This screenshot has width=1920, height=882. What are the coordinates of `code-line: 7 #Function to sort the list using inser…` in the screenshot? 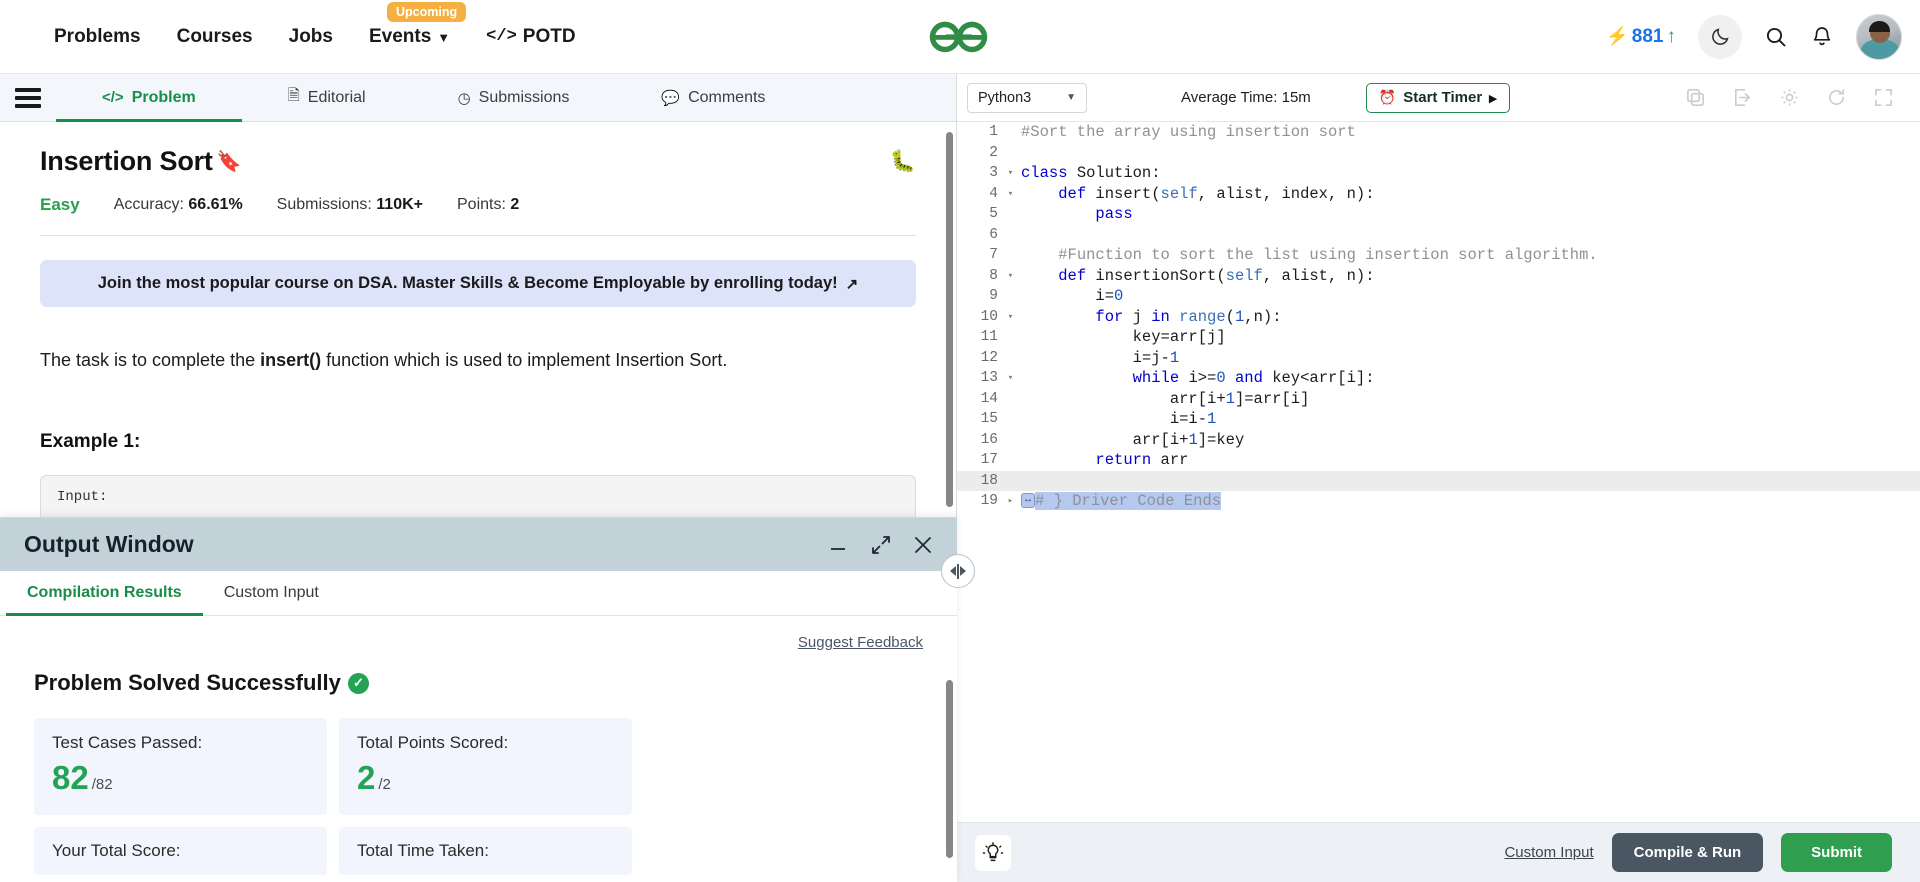 It's located at (1438, 255).